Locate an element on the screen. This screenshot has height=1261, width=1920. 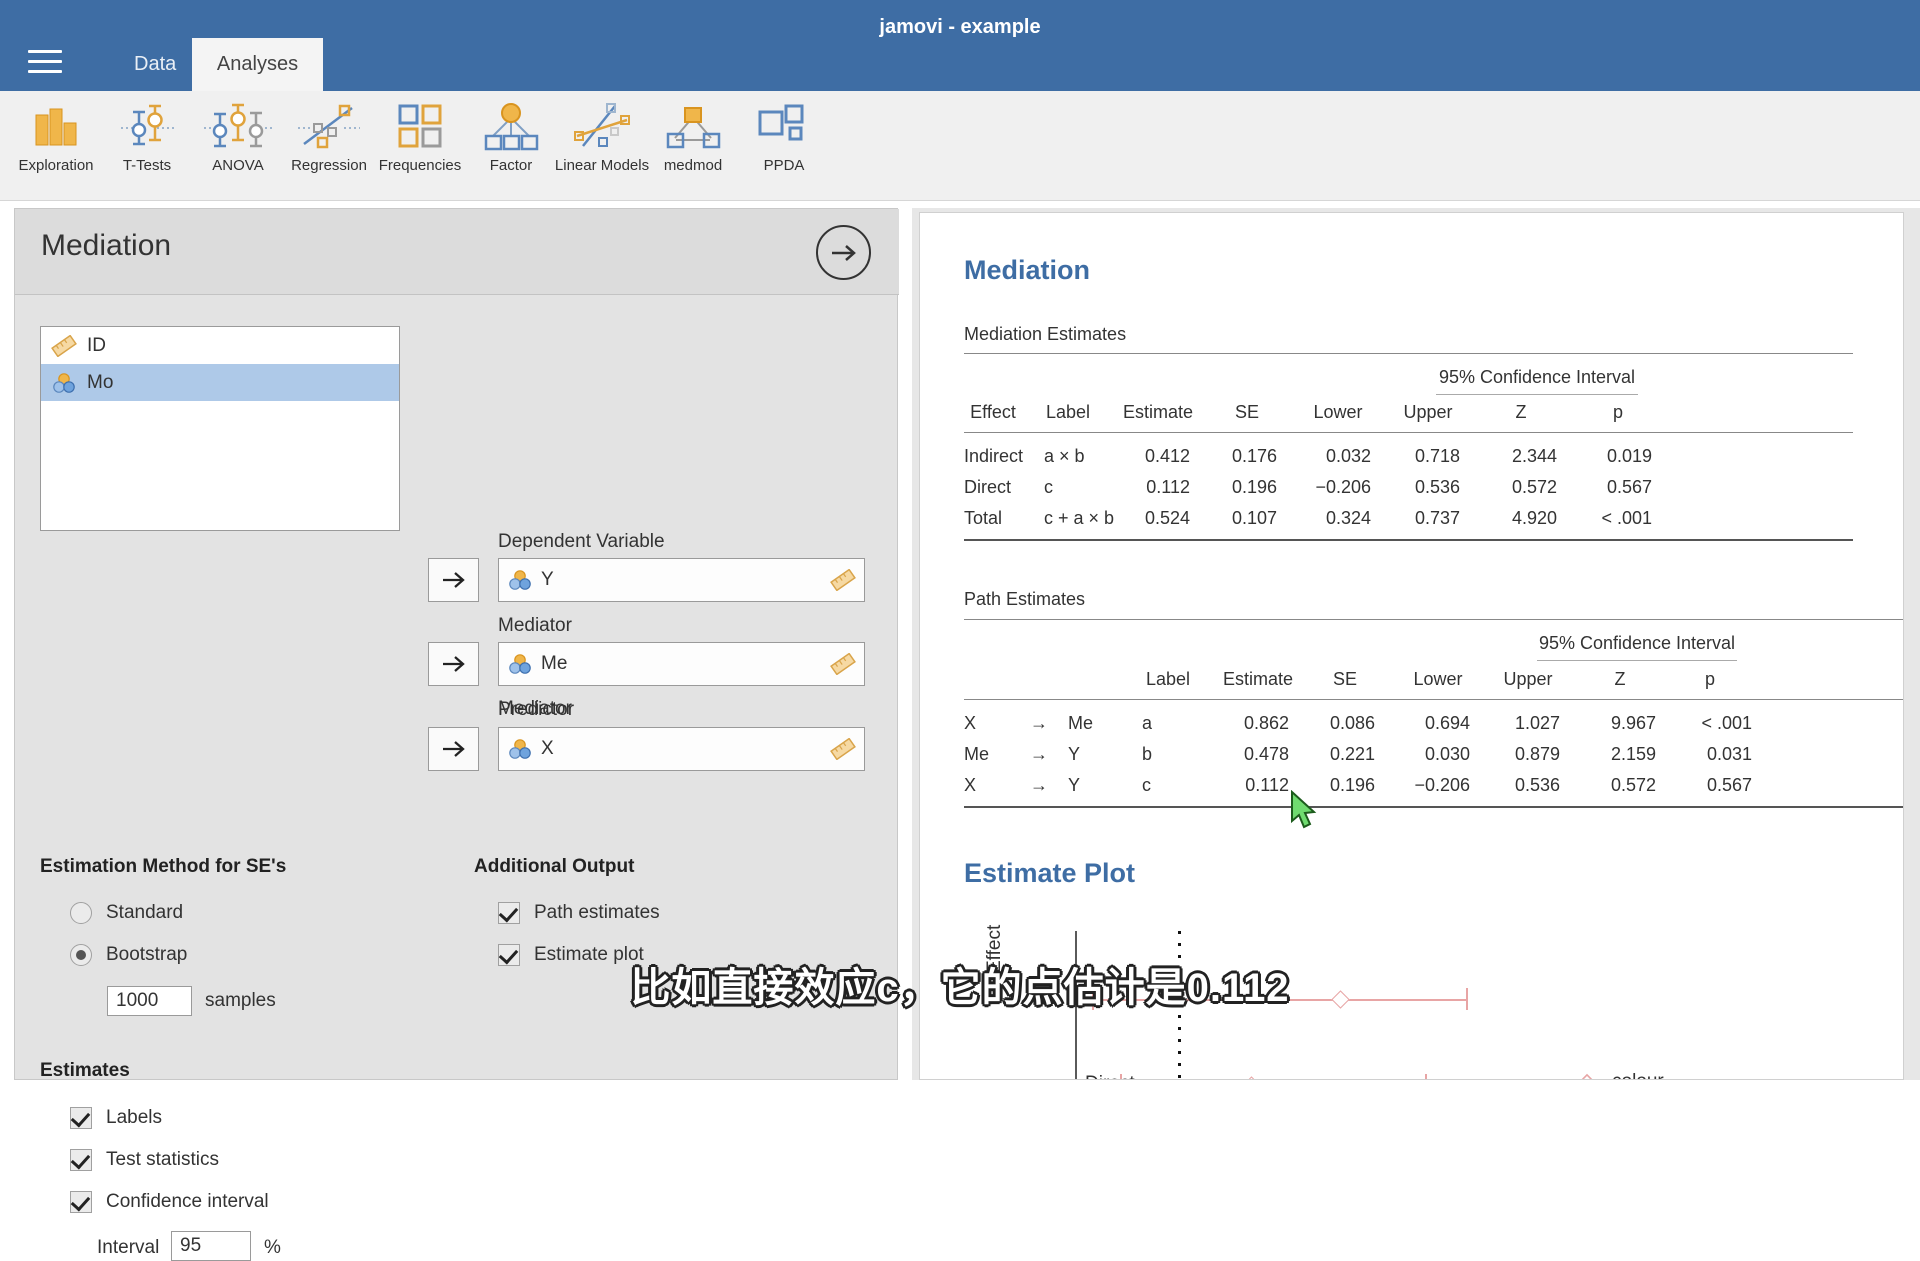
variable-list-item-mo: Mo is located at coordinates (220, 382).